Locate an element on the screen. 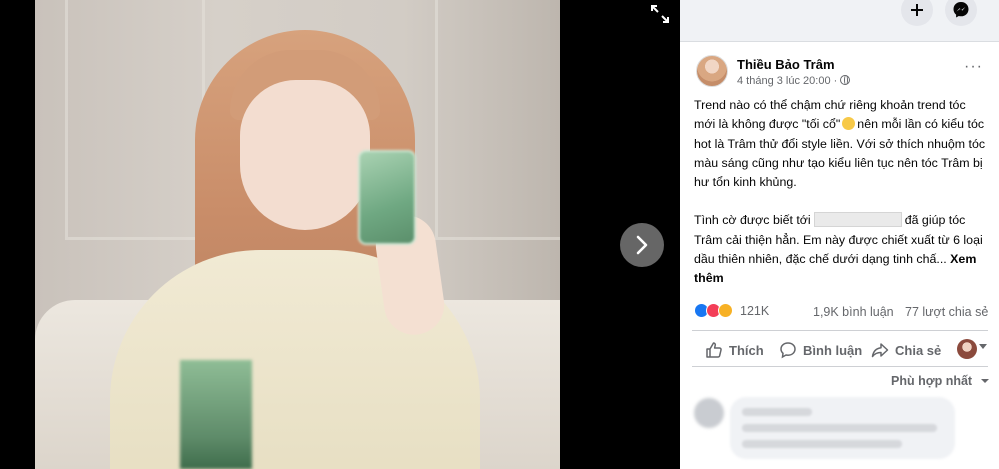 This screenshot has width=999, height=469. comments-count: 1,9K bình luận is located at coordinates (853, 312).